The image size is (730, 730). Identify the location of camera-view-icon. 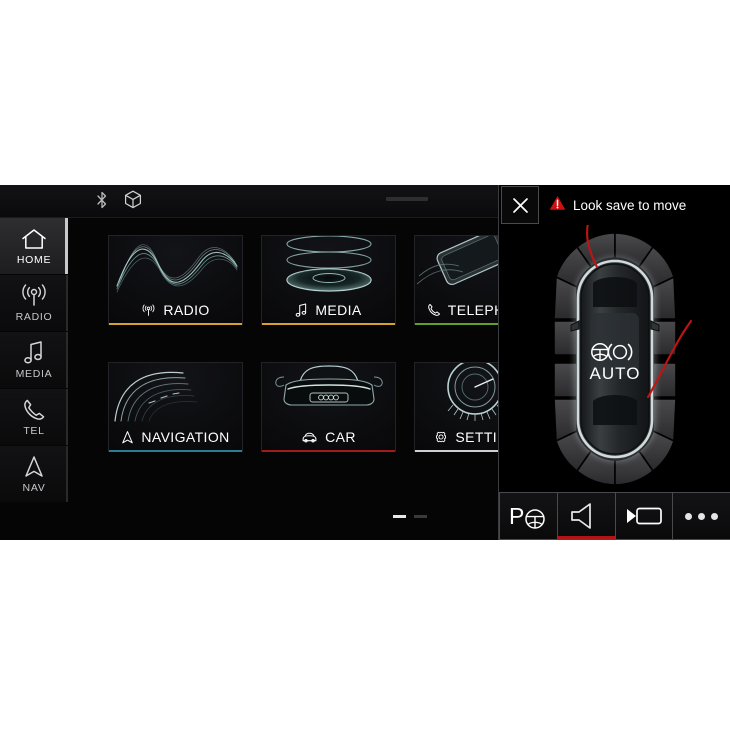
(644, 516).